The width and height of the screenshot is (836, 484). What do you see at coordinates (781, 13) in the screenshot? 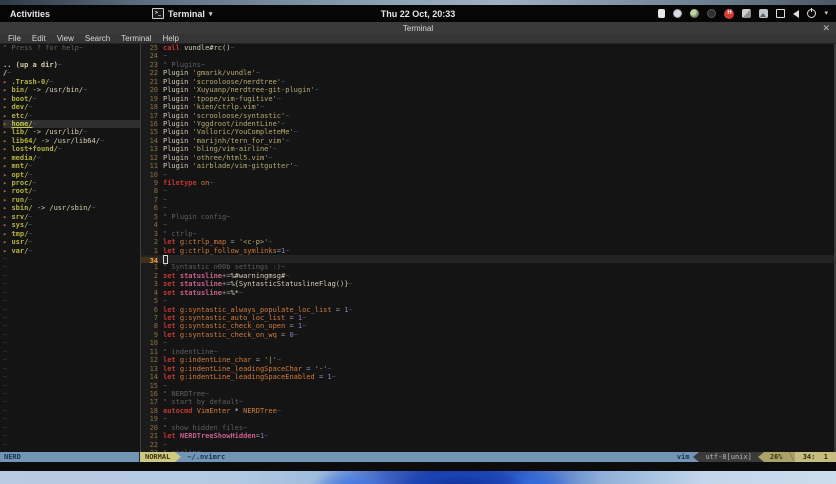
I see `display-icon` at bounding box center [781, 13].